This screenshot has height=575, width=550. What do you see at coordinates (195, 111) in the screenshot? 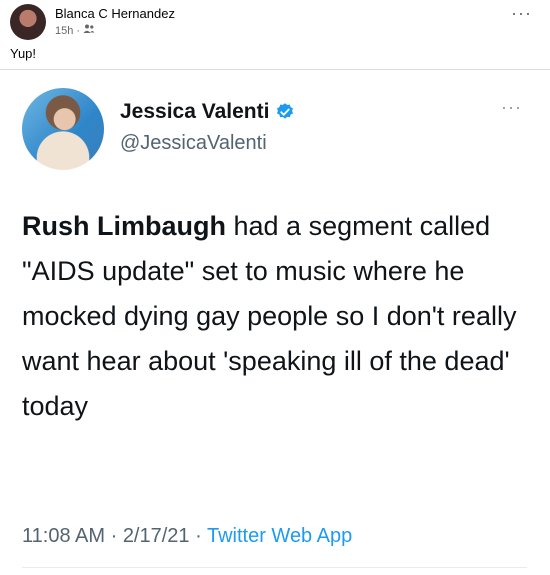
I see `tweet-display-name: Jessica Valenti` at bounding box center [195, 111].